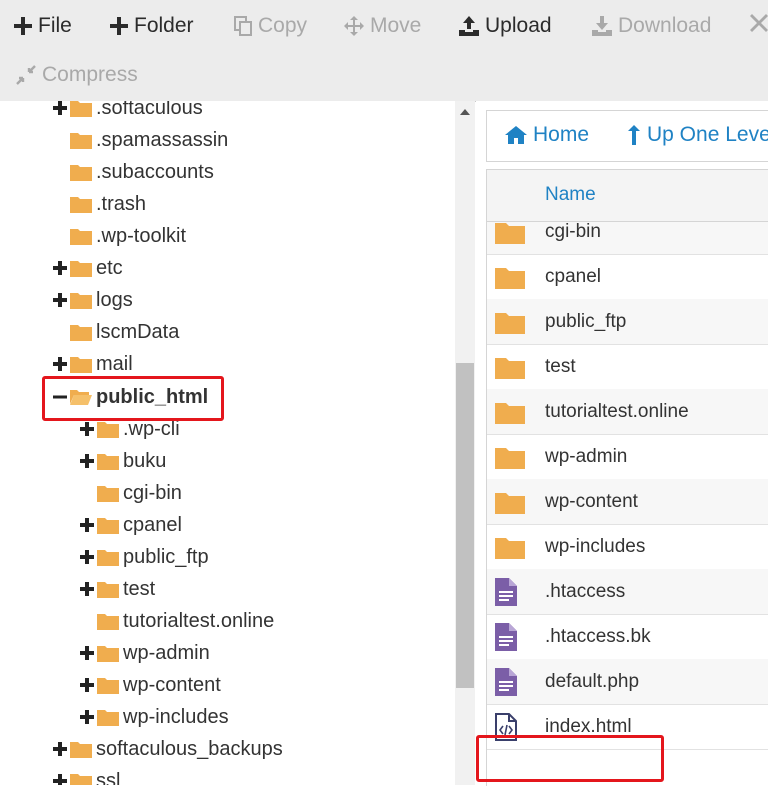 Image resolution: width=768 pixels, height=786 pixels. I want to click on delete-button, so click(759, 23).